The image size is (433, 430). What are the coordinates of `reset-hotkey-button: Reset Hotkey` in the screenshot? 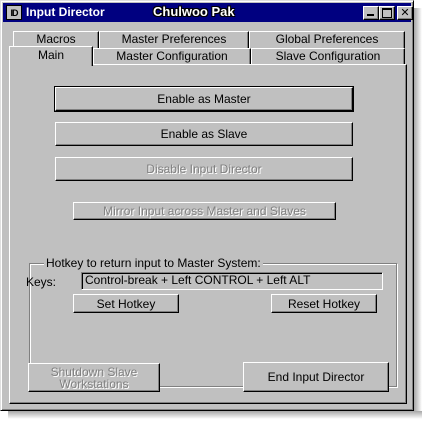 It's located at (324, 303).